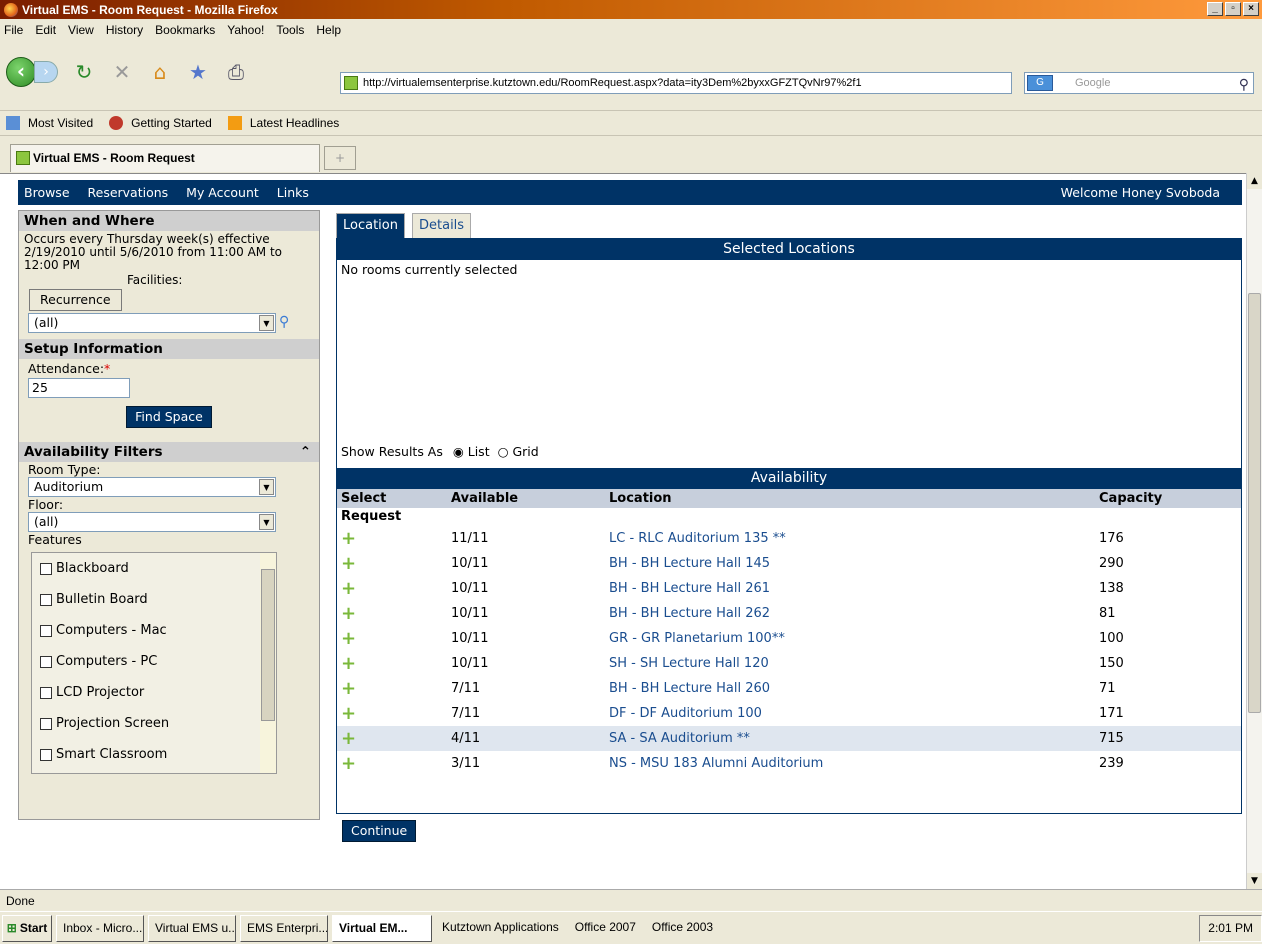  Describe the element at coordinates (1040, 83) in the screenshot. I see `search-engine-icon: G` at that location.